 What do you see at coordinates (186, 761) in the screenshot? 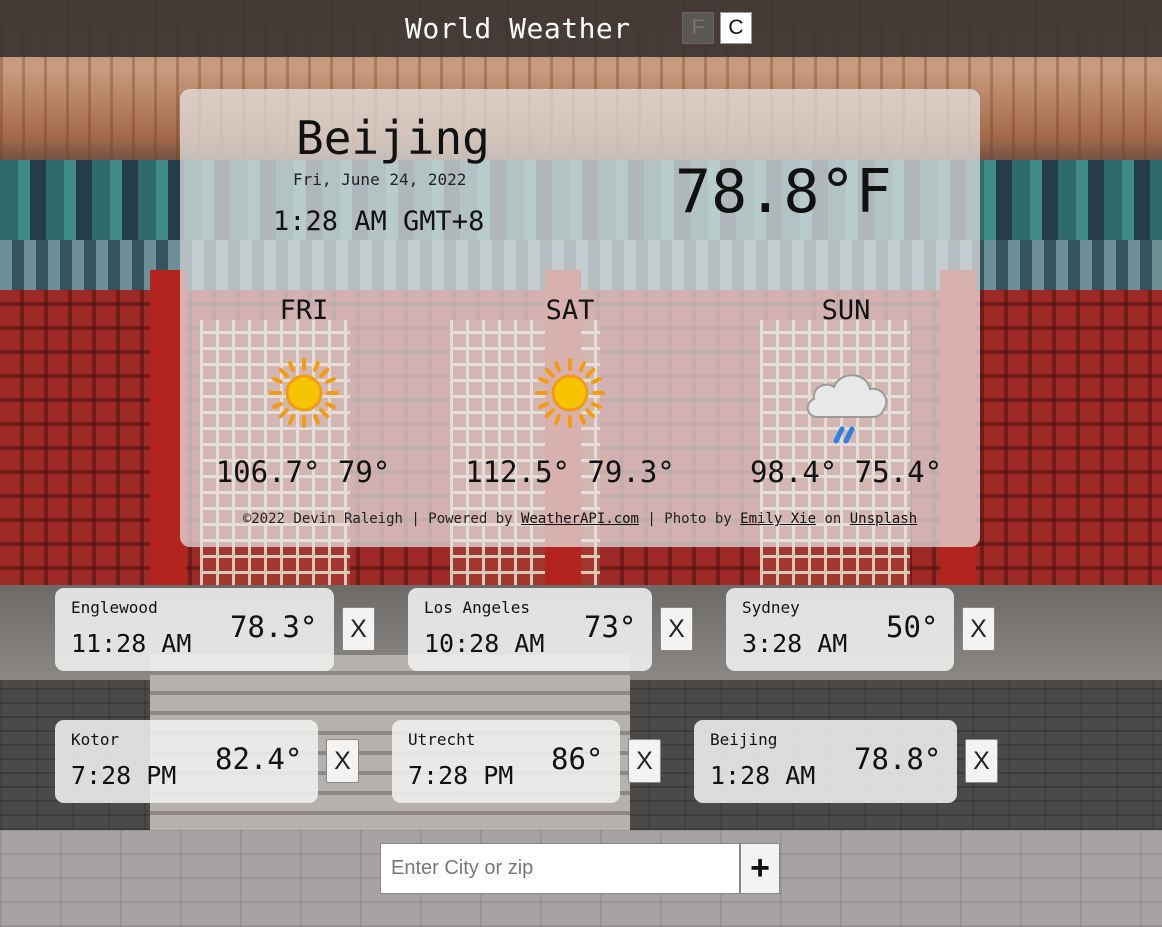
I see `saved-city-card: Kotor 7:28 PM 82.4°` at bounding box center [186, 761].